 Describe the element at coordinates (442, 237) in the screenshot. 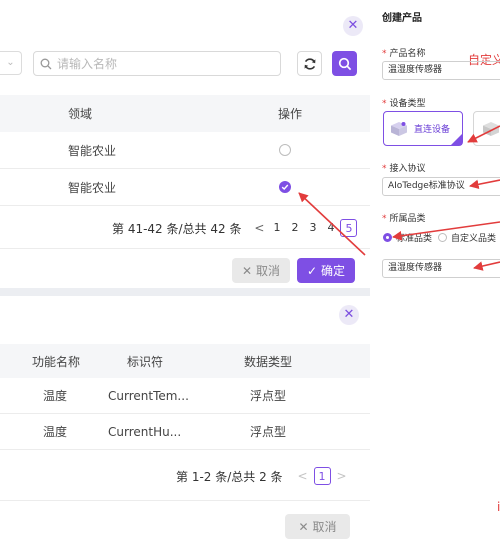

I see `radio-dot` at that location.